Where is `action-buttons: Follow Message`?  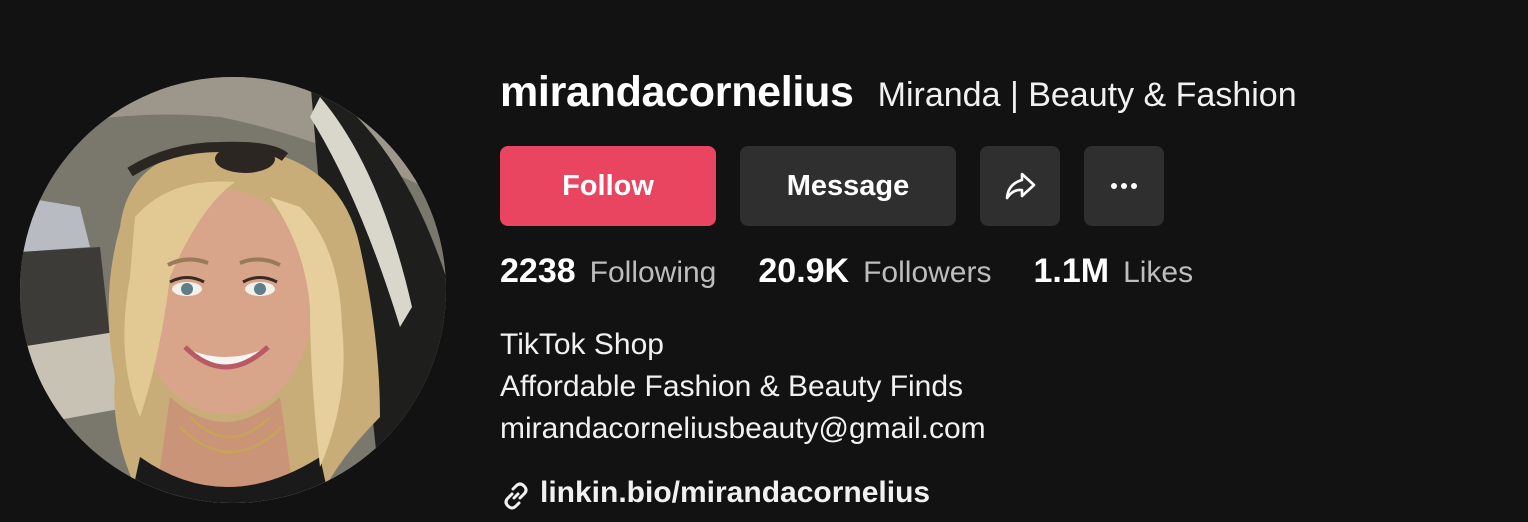
action-buttons: Follow Message is located at coordinates (832, 186).